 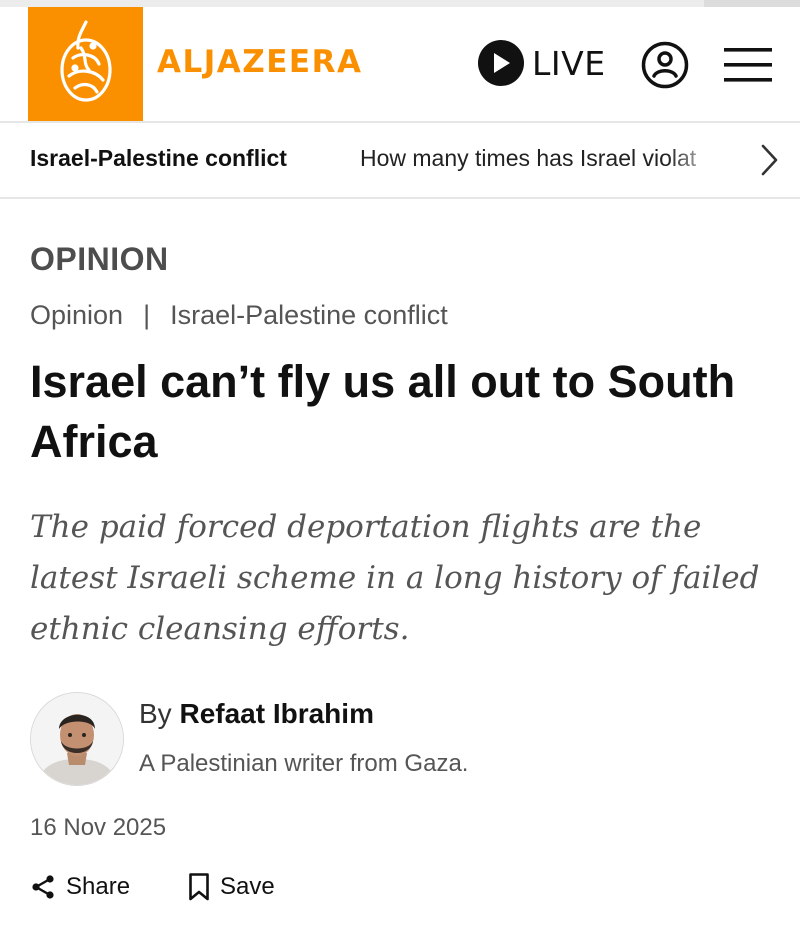 What do you see at coordinates (752, 3) in the screenshot?
I see `status-strip-segment` at bounding box center [752, 3].